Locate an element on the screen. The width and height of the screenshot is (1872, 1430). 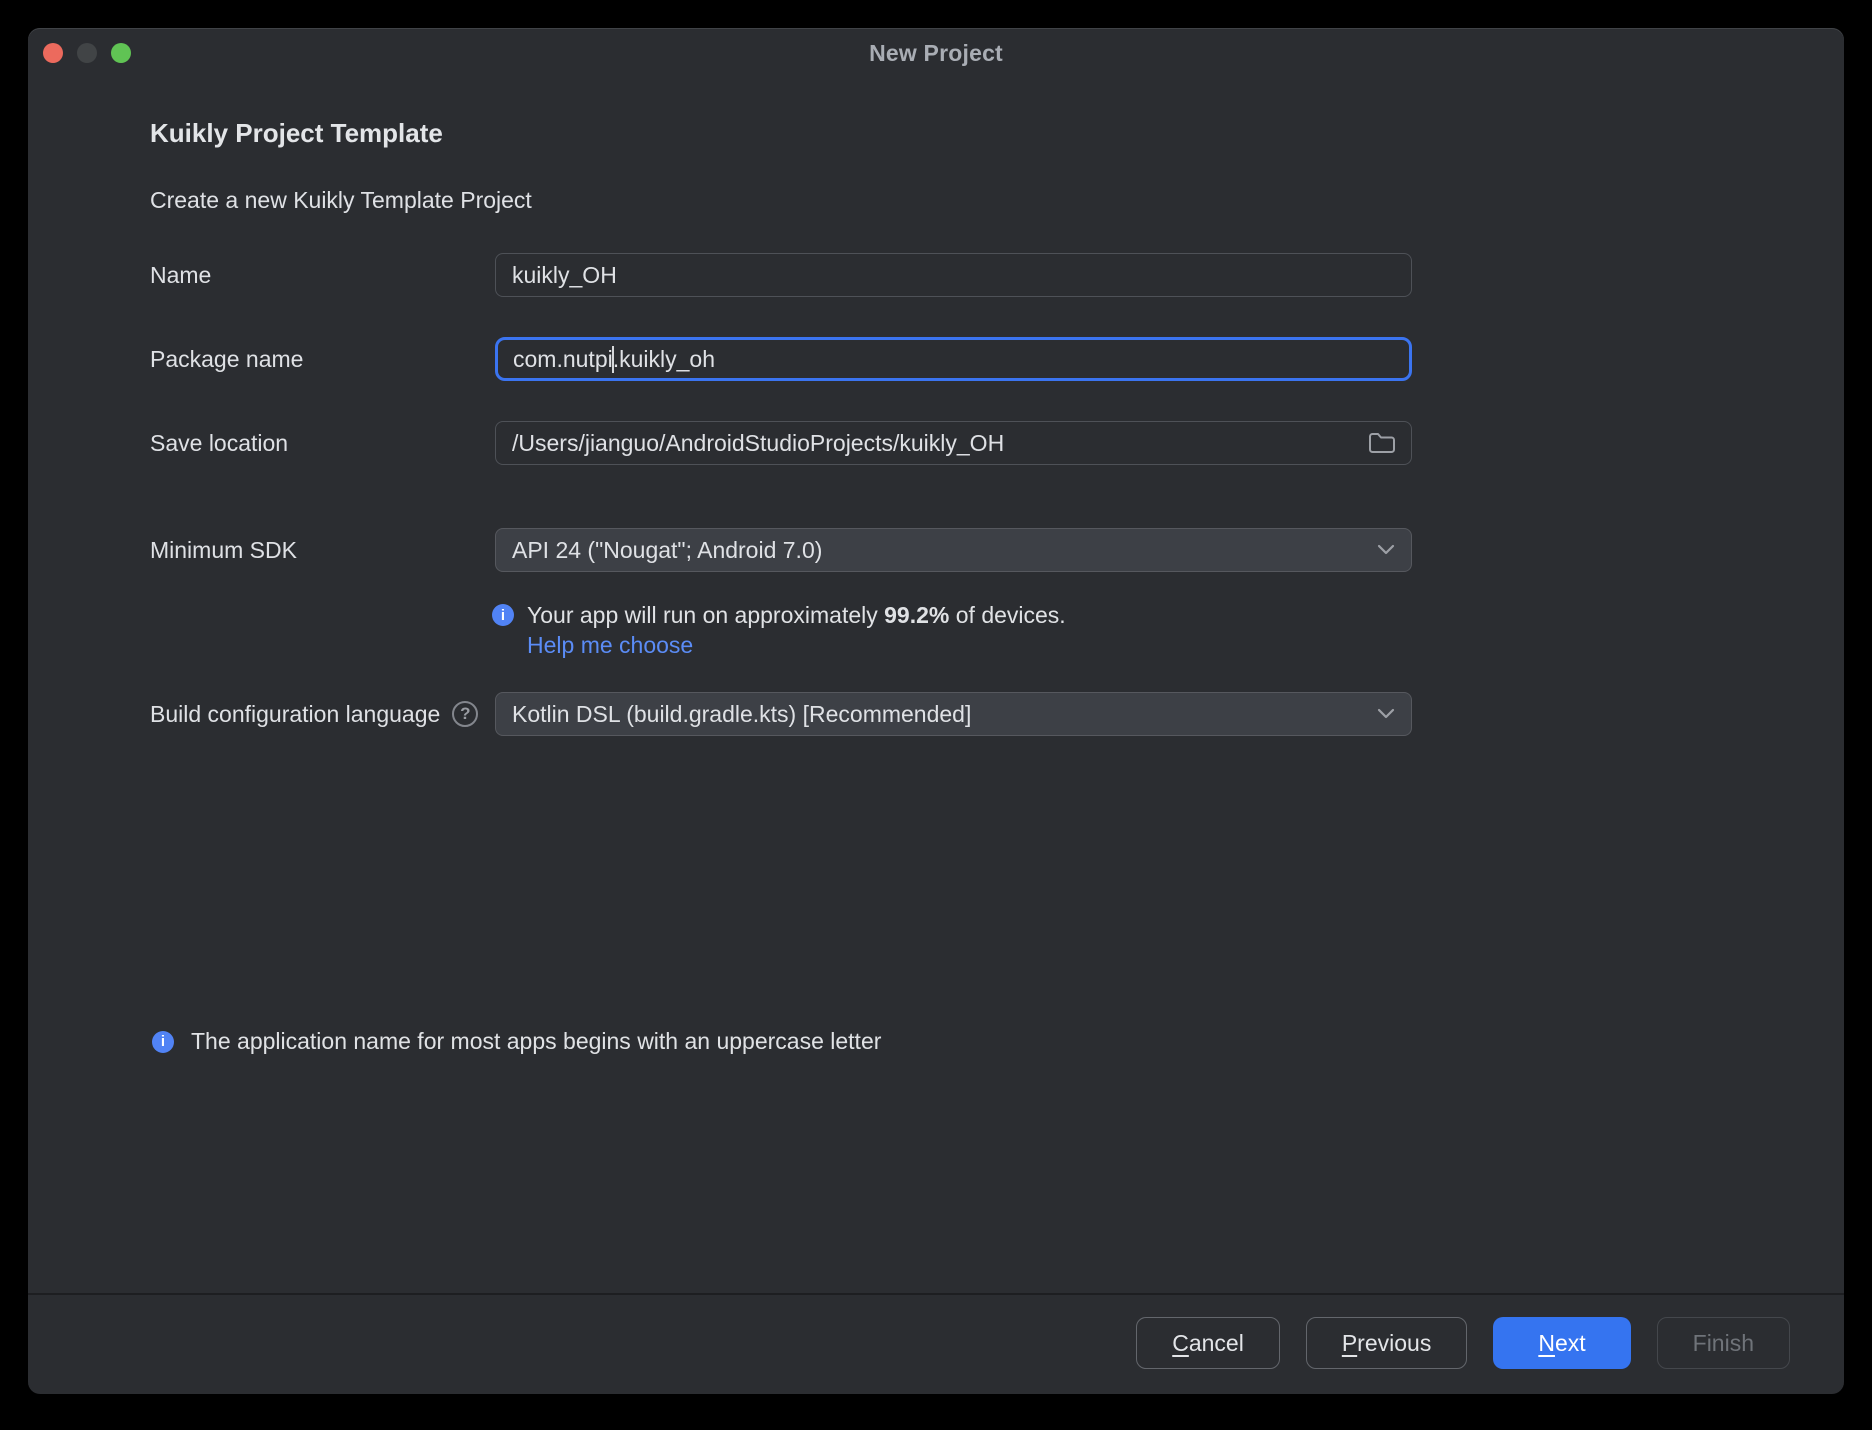
page-title: Kuikly Project Template is located at coordinates (296, 133).